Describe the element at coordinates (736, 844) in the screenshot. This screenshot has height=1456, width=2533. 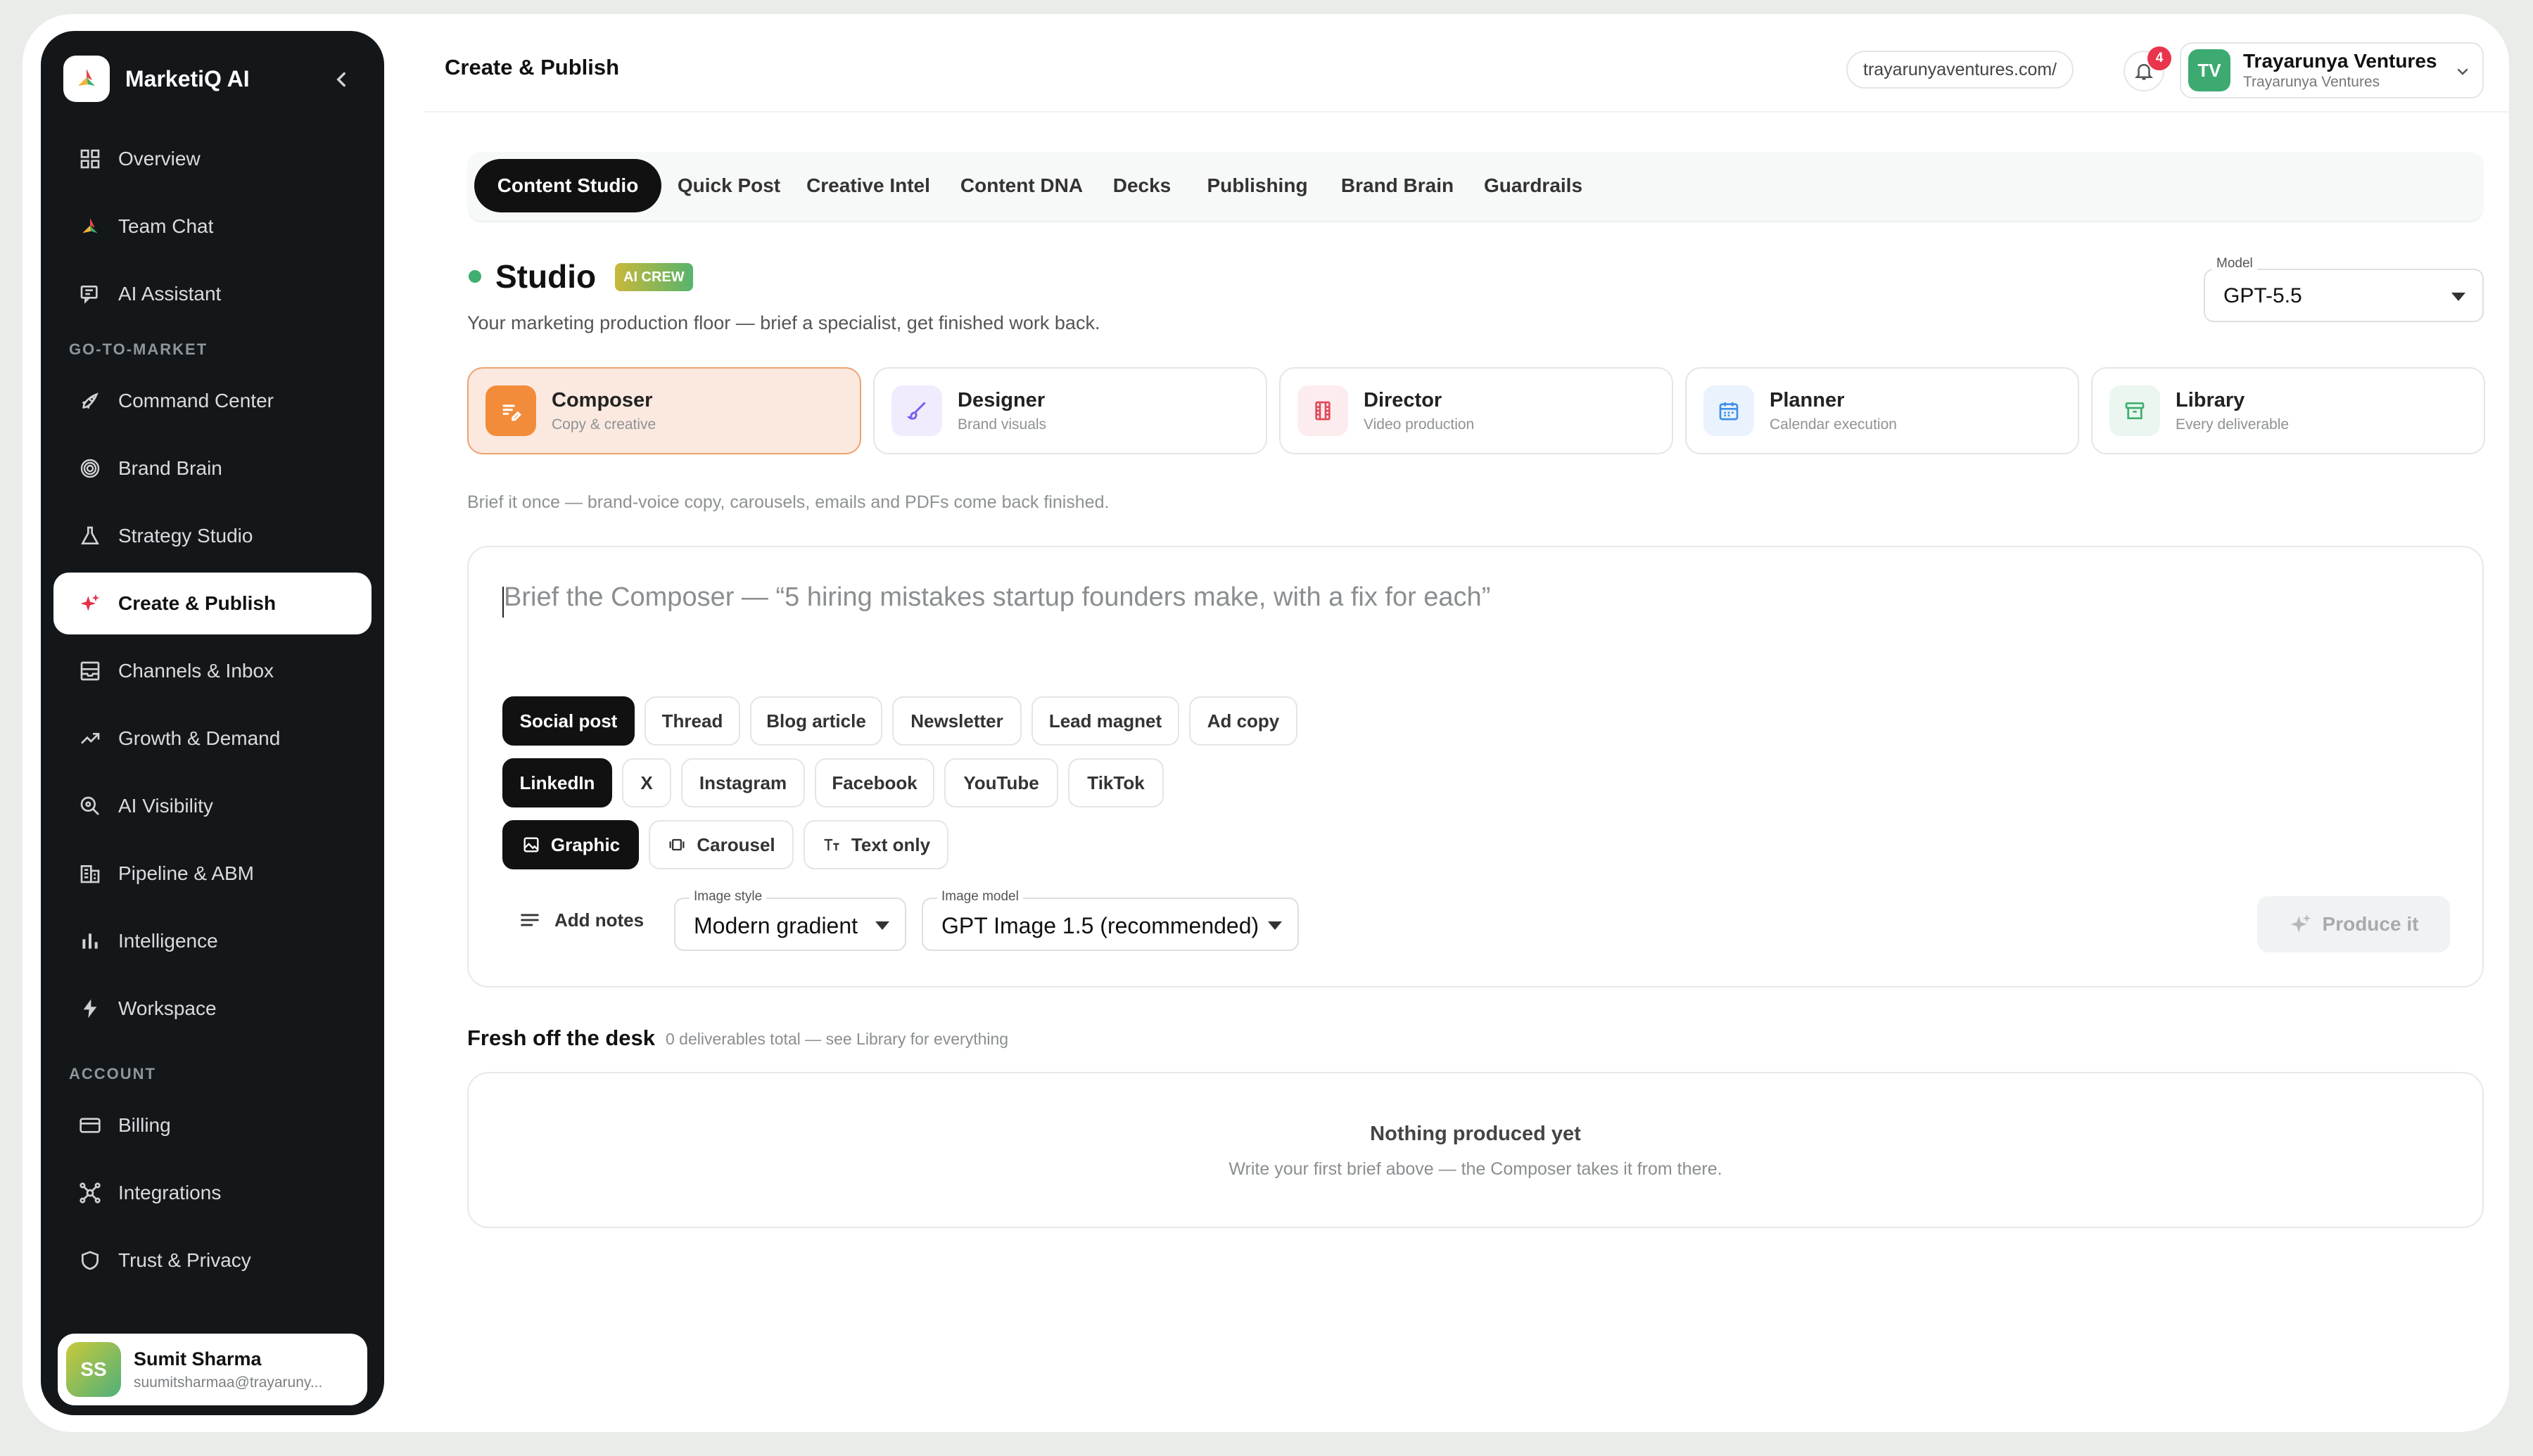
I see `chip-label: Carousel` at that location.